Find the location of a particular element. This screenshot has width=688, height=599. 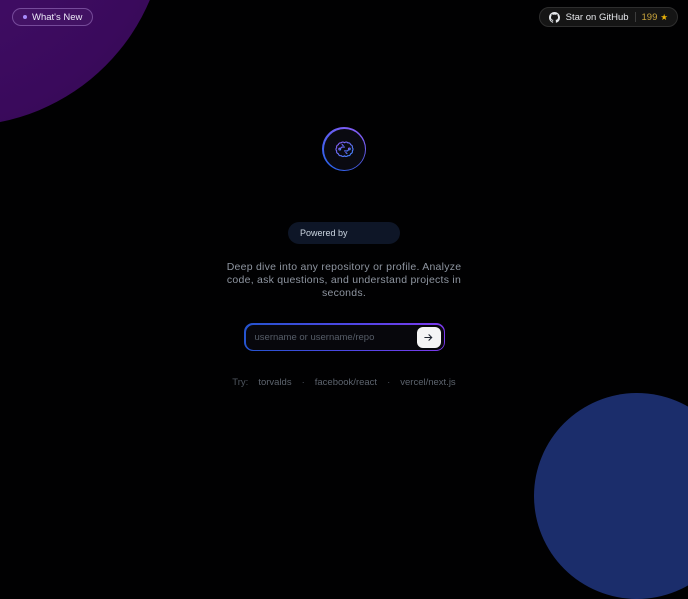

repo-search is located at coordinates (344, 337).